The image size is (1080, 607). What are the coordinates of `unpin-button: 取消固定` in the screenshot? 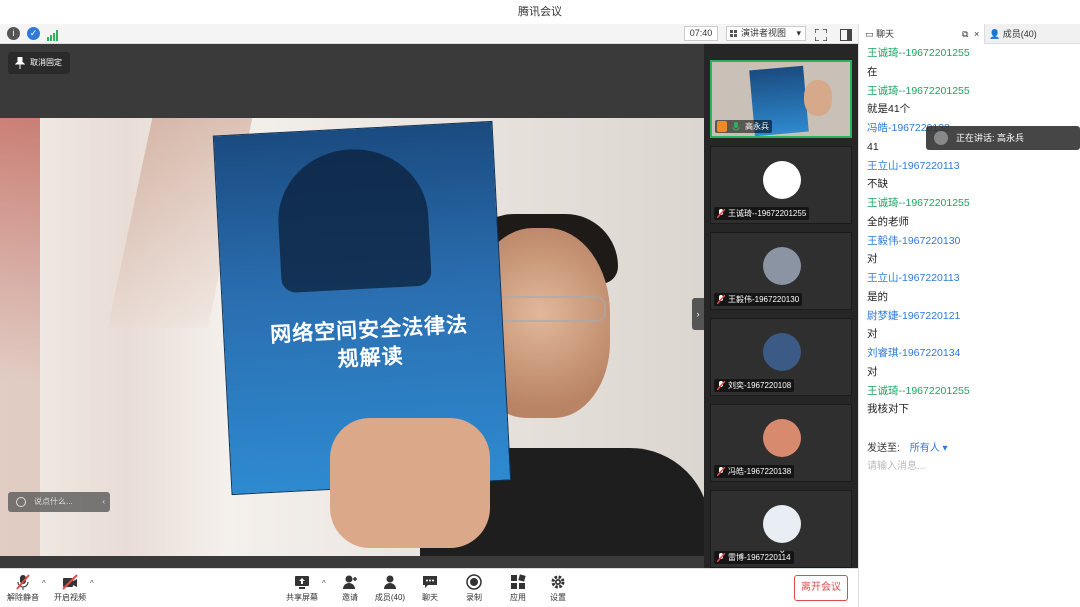 It's located at (39, 63).